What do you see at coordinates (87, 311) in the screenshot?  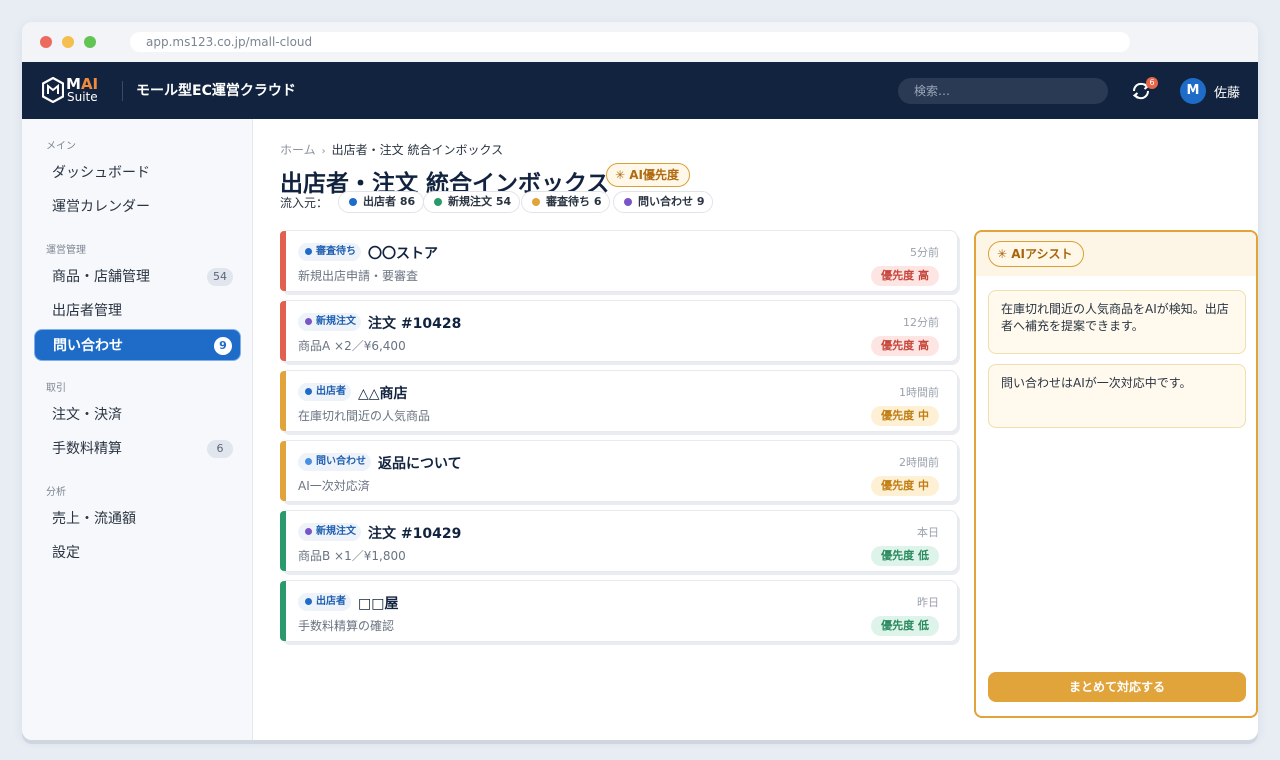 I see `sidebar-item-label: 出店者管理` at bounding box center [87, 311].